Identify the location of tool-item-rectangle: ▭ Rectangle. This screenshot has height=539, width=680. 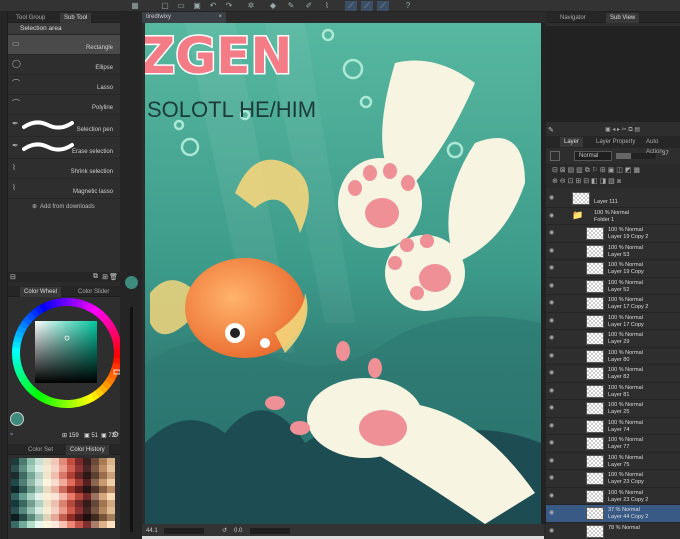
(64, 45).